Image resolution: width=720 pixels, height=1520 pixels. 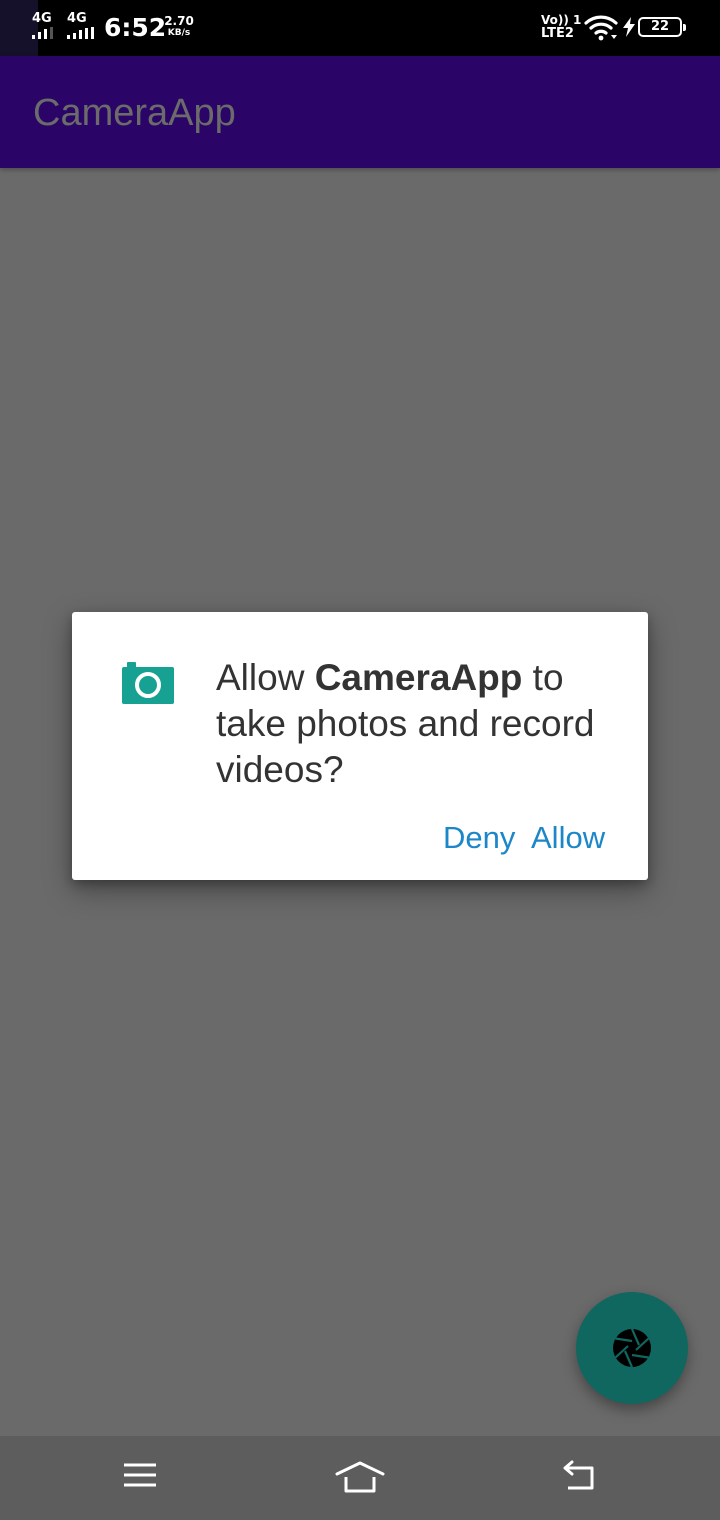 I want to click on network-speed-unit: KB/s, so click(x=179, y=33).